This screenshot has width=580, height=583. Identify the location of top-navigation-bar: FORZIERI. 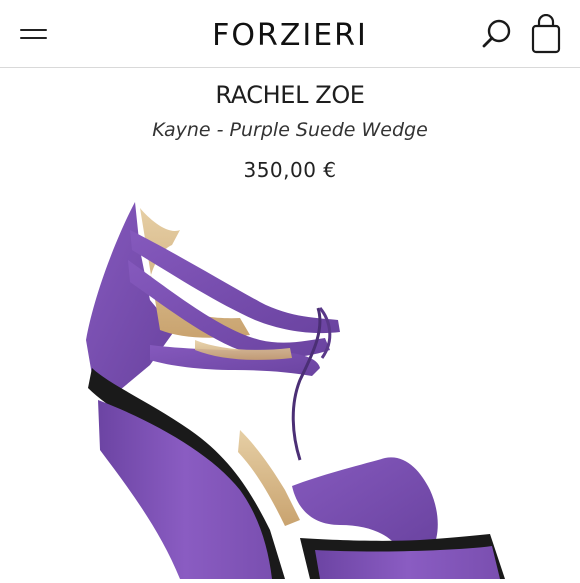
(290, 34).